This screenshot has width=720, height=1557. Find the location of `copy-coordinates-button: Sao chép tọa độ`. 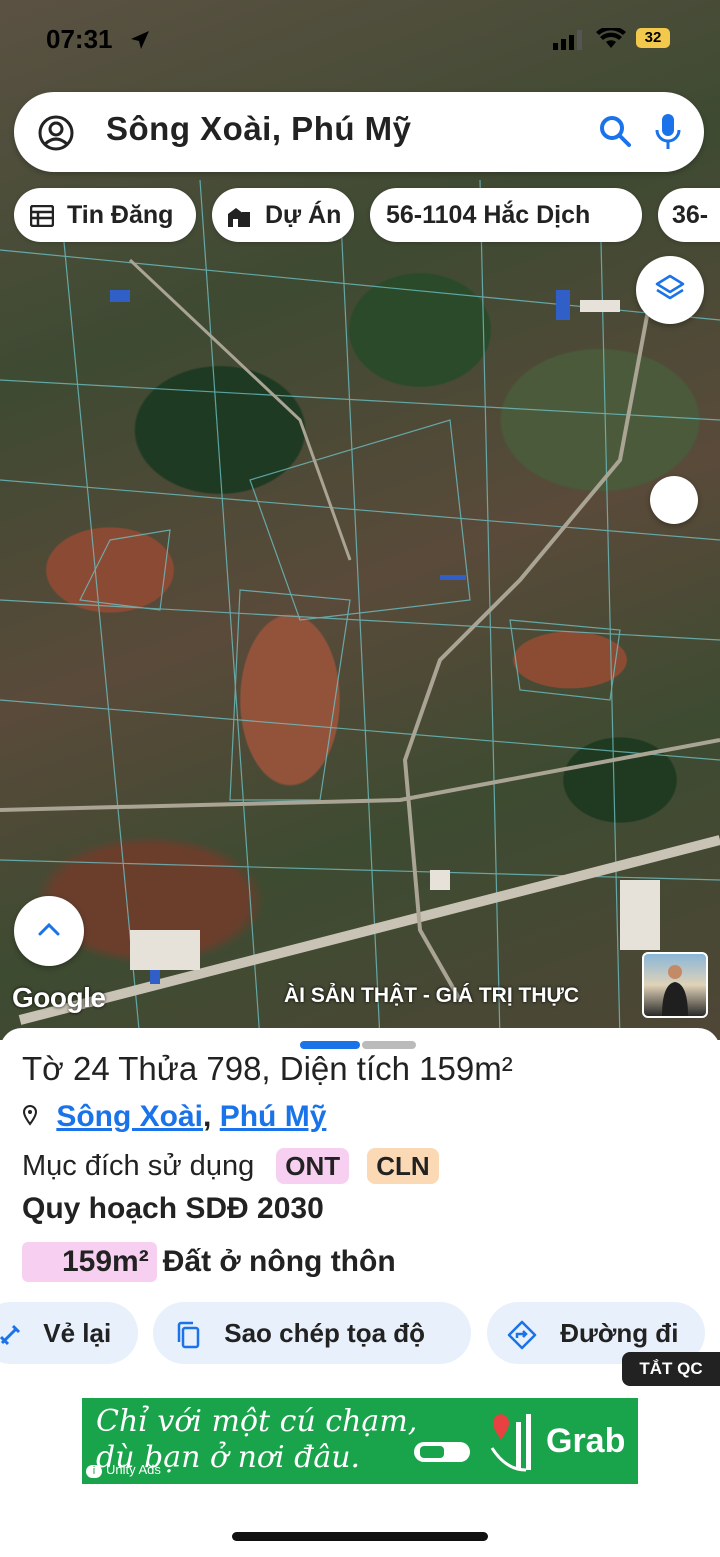

copy-coordinates-button: Sao chép tọa độ is located at coordinates (312, 1333).